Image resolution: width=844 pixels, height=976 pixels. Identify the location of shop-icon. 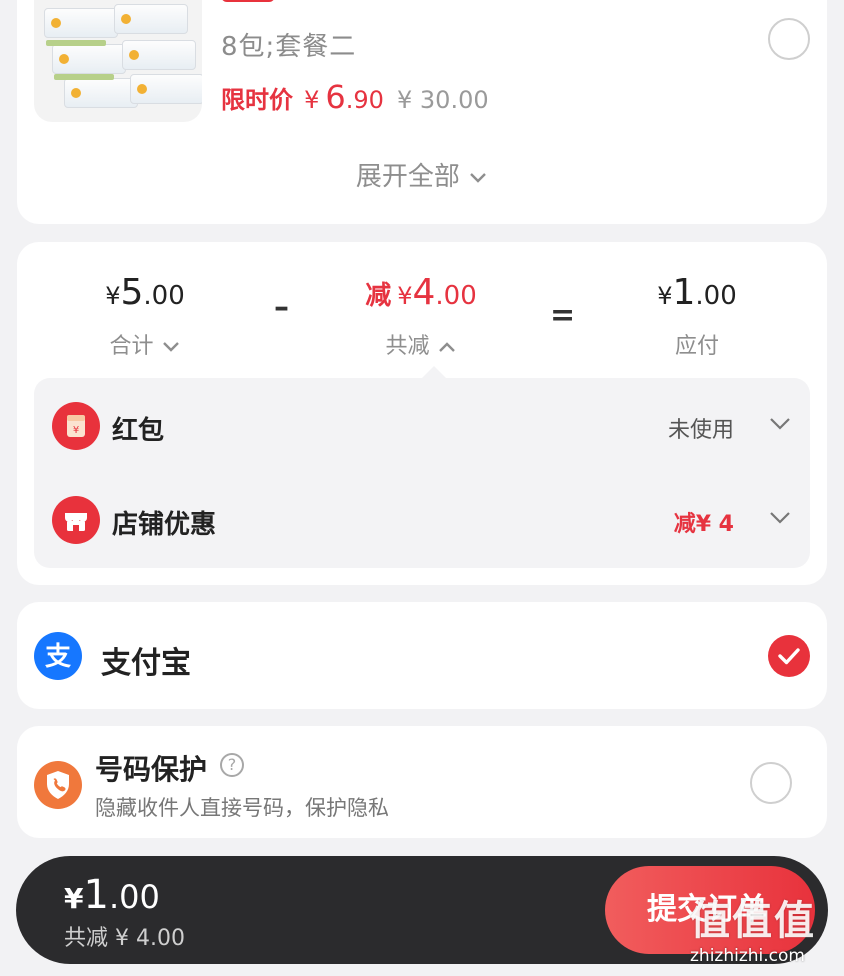
(76, 520).